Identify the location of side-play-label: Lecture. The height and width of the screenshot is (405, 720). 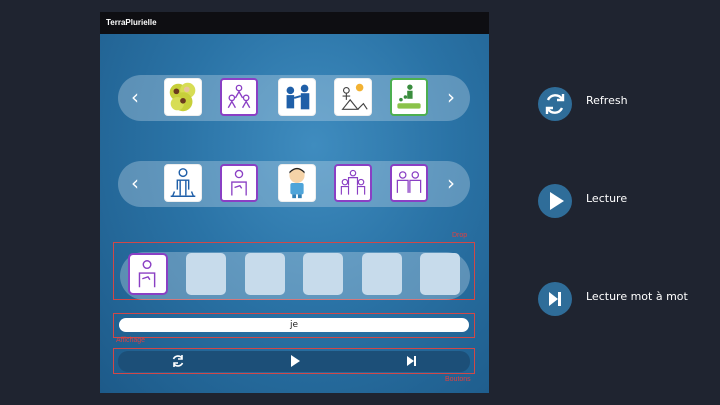
(607, 198).